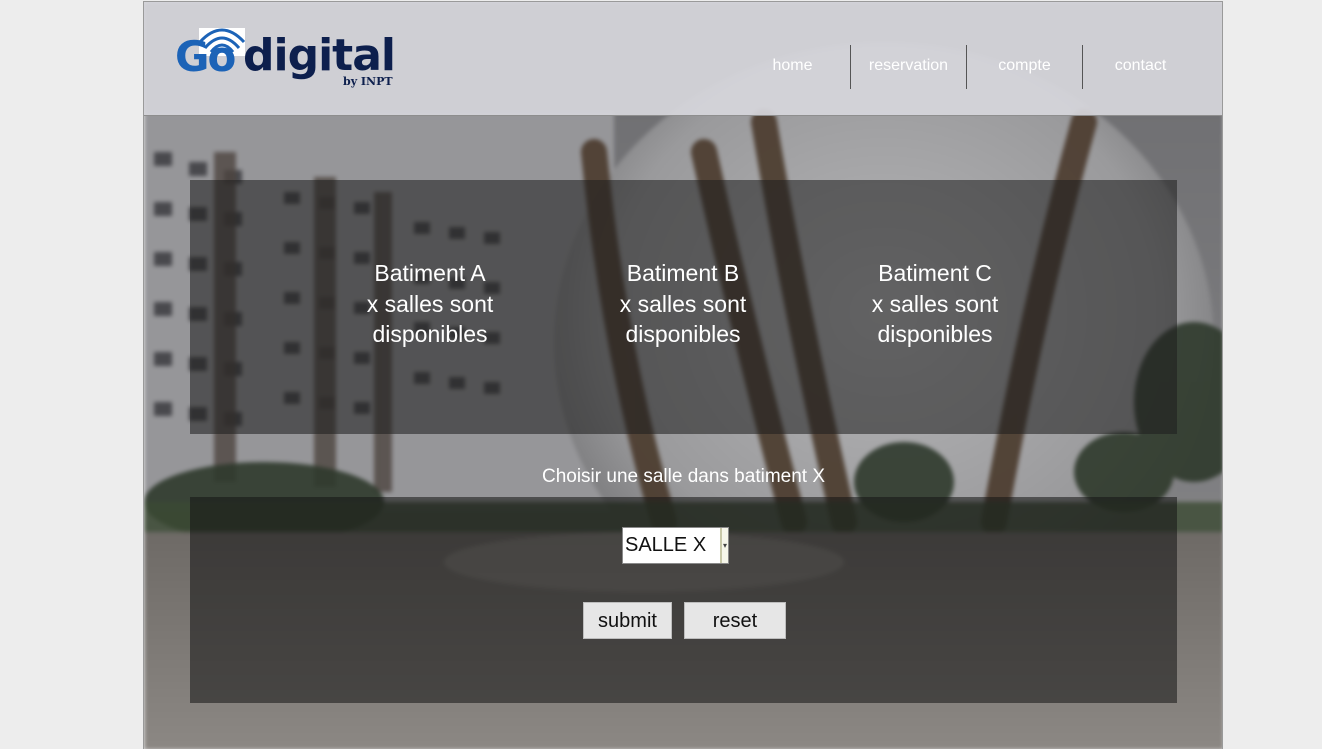  What do you see at coordinates (1024, 66) in the screenshot?
I see `nav-compte: compte` at bounding box center [1024, 66].